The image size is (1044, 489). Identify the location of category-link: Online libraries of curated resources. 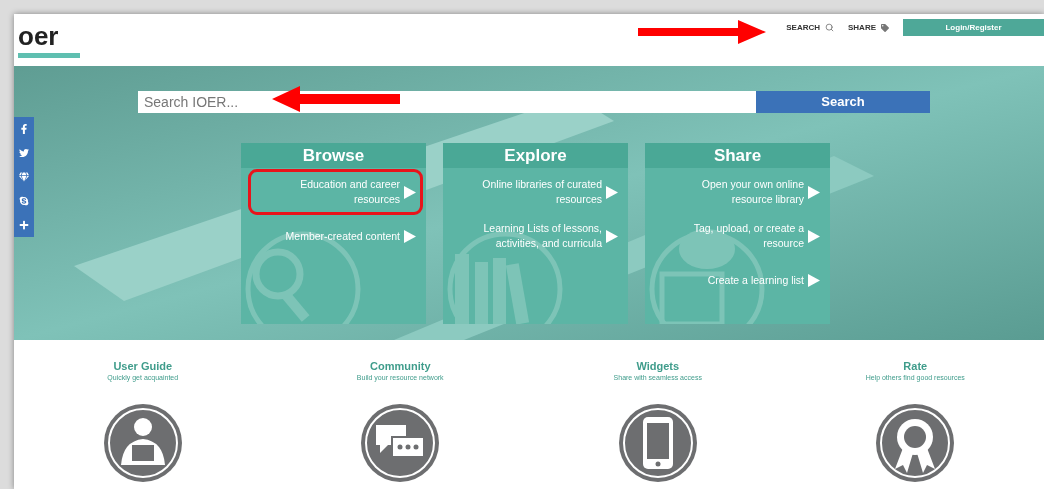
(537, 192).